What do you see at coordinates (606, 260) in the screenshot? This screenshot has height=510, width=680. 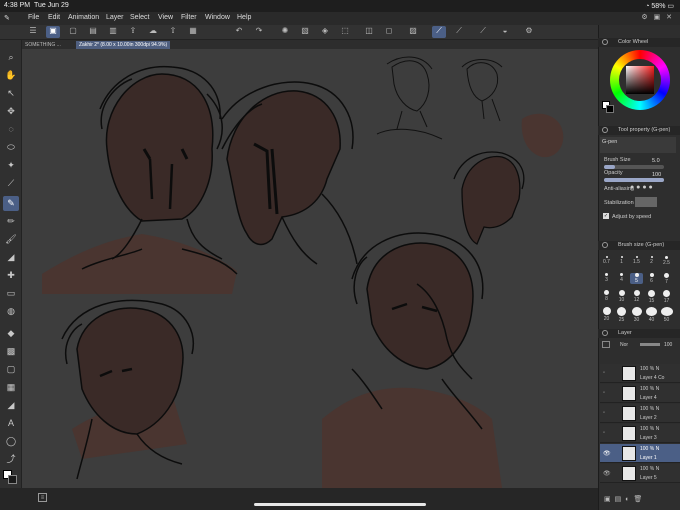 I see `brush-size-option: 0.7` at bounding box center [606, 260].